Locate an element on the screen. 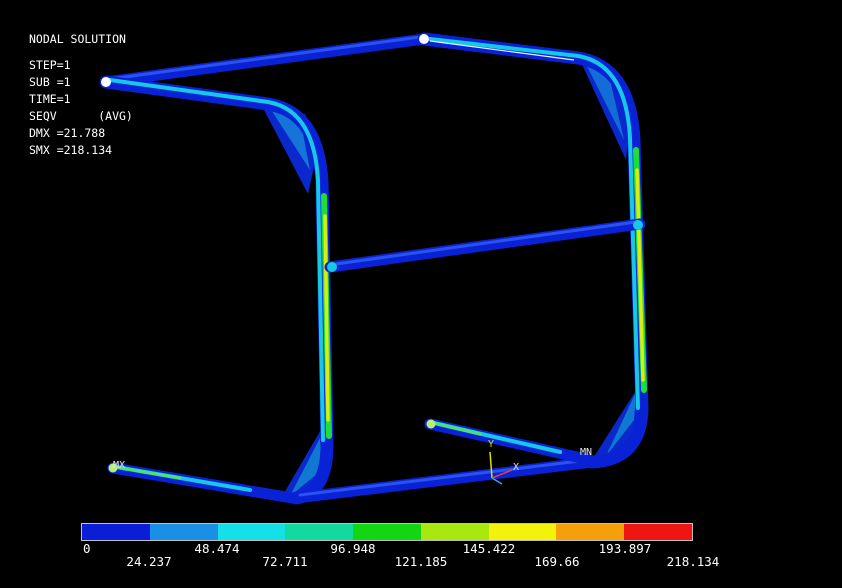  nodal-solution-title: NODAL SOLUTION is located at coordinates (77, 39).